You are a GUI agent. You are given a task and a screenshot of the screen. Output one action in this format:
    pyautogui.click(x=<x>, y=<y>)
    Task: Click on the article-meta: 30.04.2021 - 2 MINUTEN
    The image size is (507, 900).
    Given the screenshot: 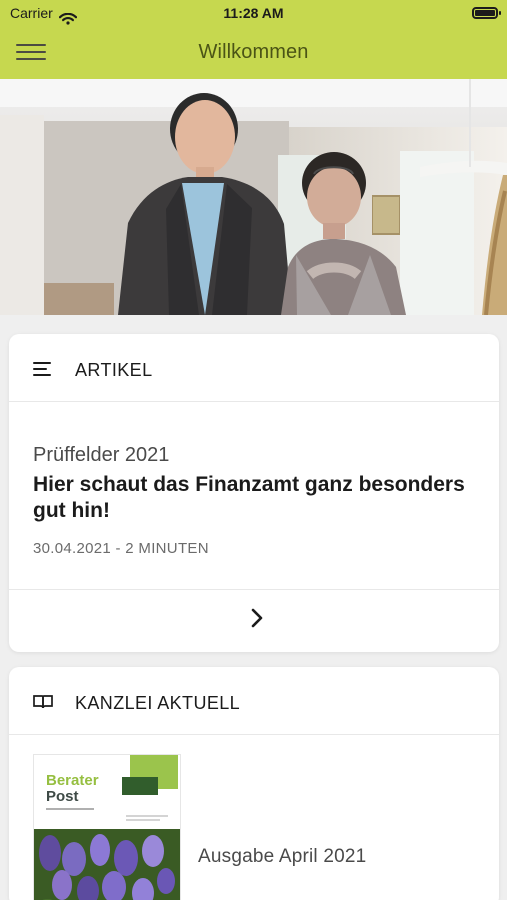 What is the action you would take?
    pyautogui.click(x=121, y=548)
    